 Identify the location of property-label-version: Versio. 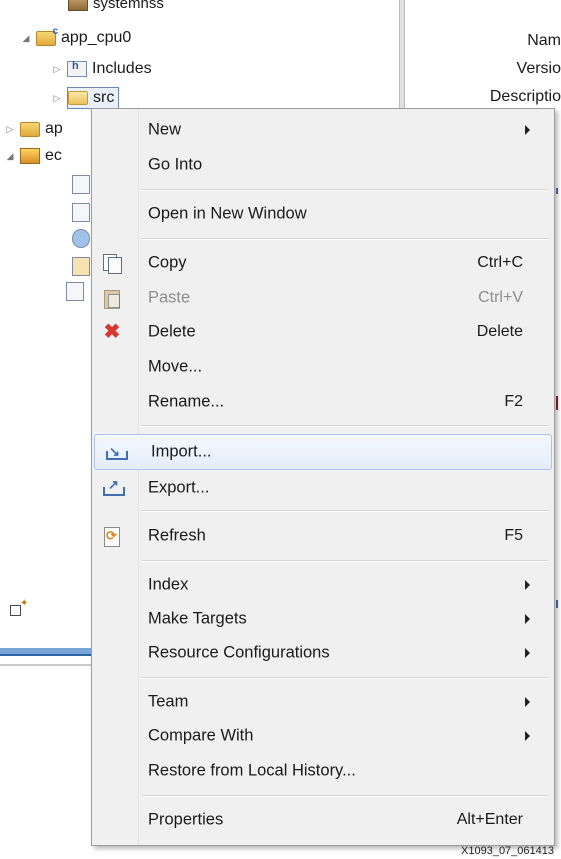
(538, 68).